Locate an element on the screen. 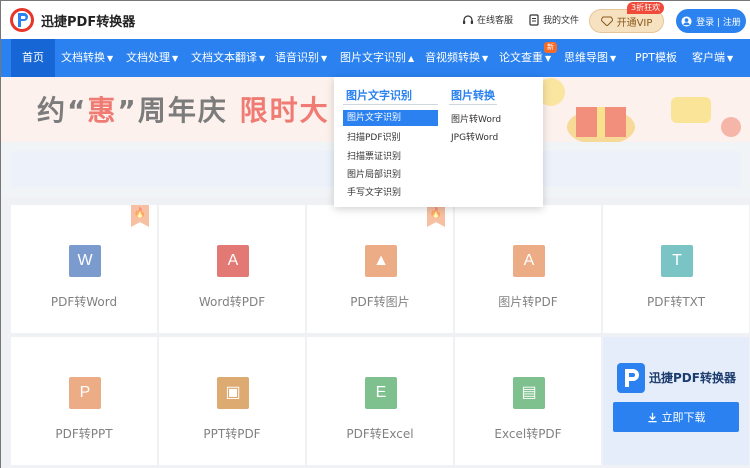 The height and width of the screenshot is (468, 750). banner-text-3: ”周年庆 is located at coordinates (178, 110).